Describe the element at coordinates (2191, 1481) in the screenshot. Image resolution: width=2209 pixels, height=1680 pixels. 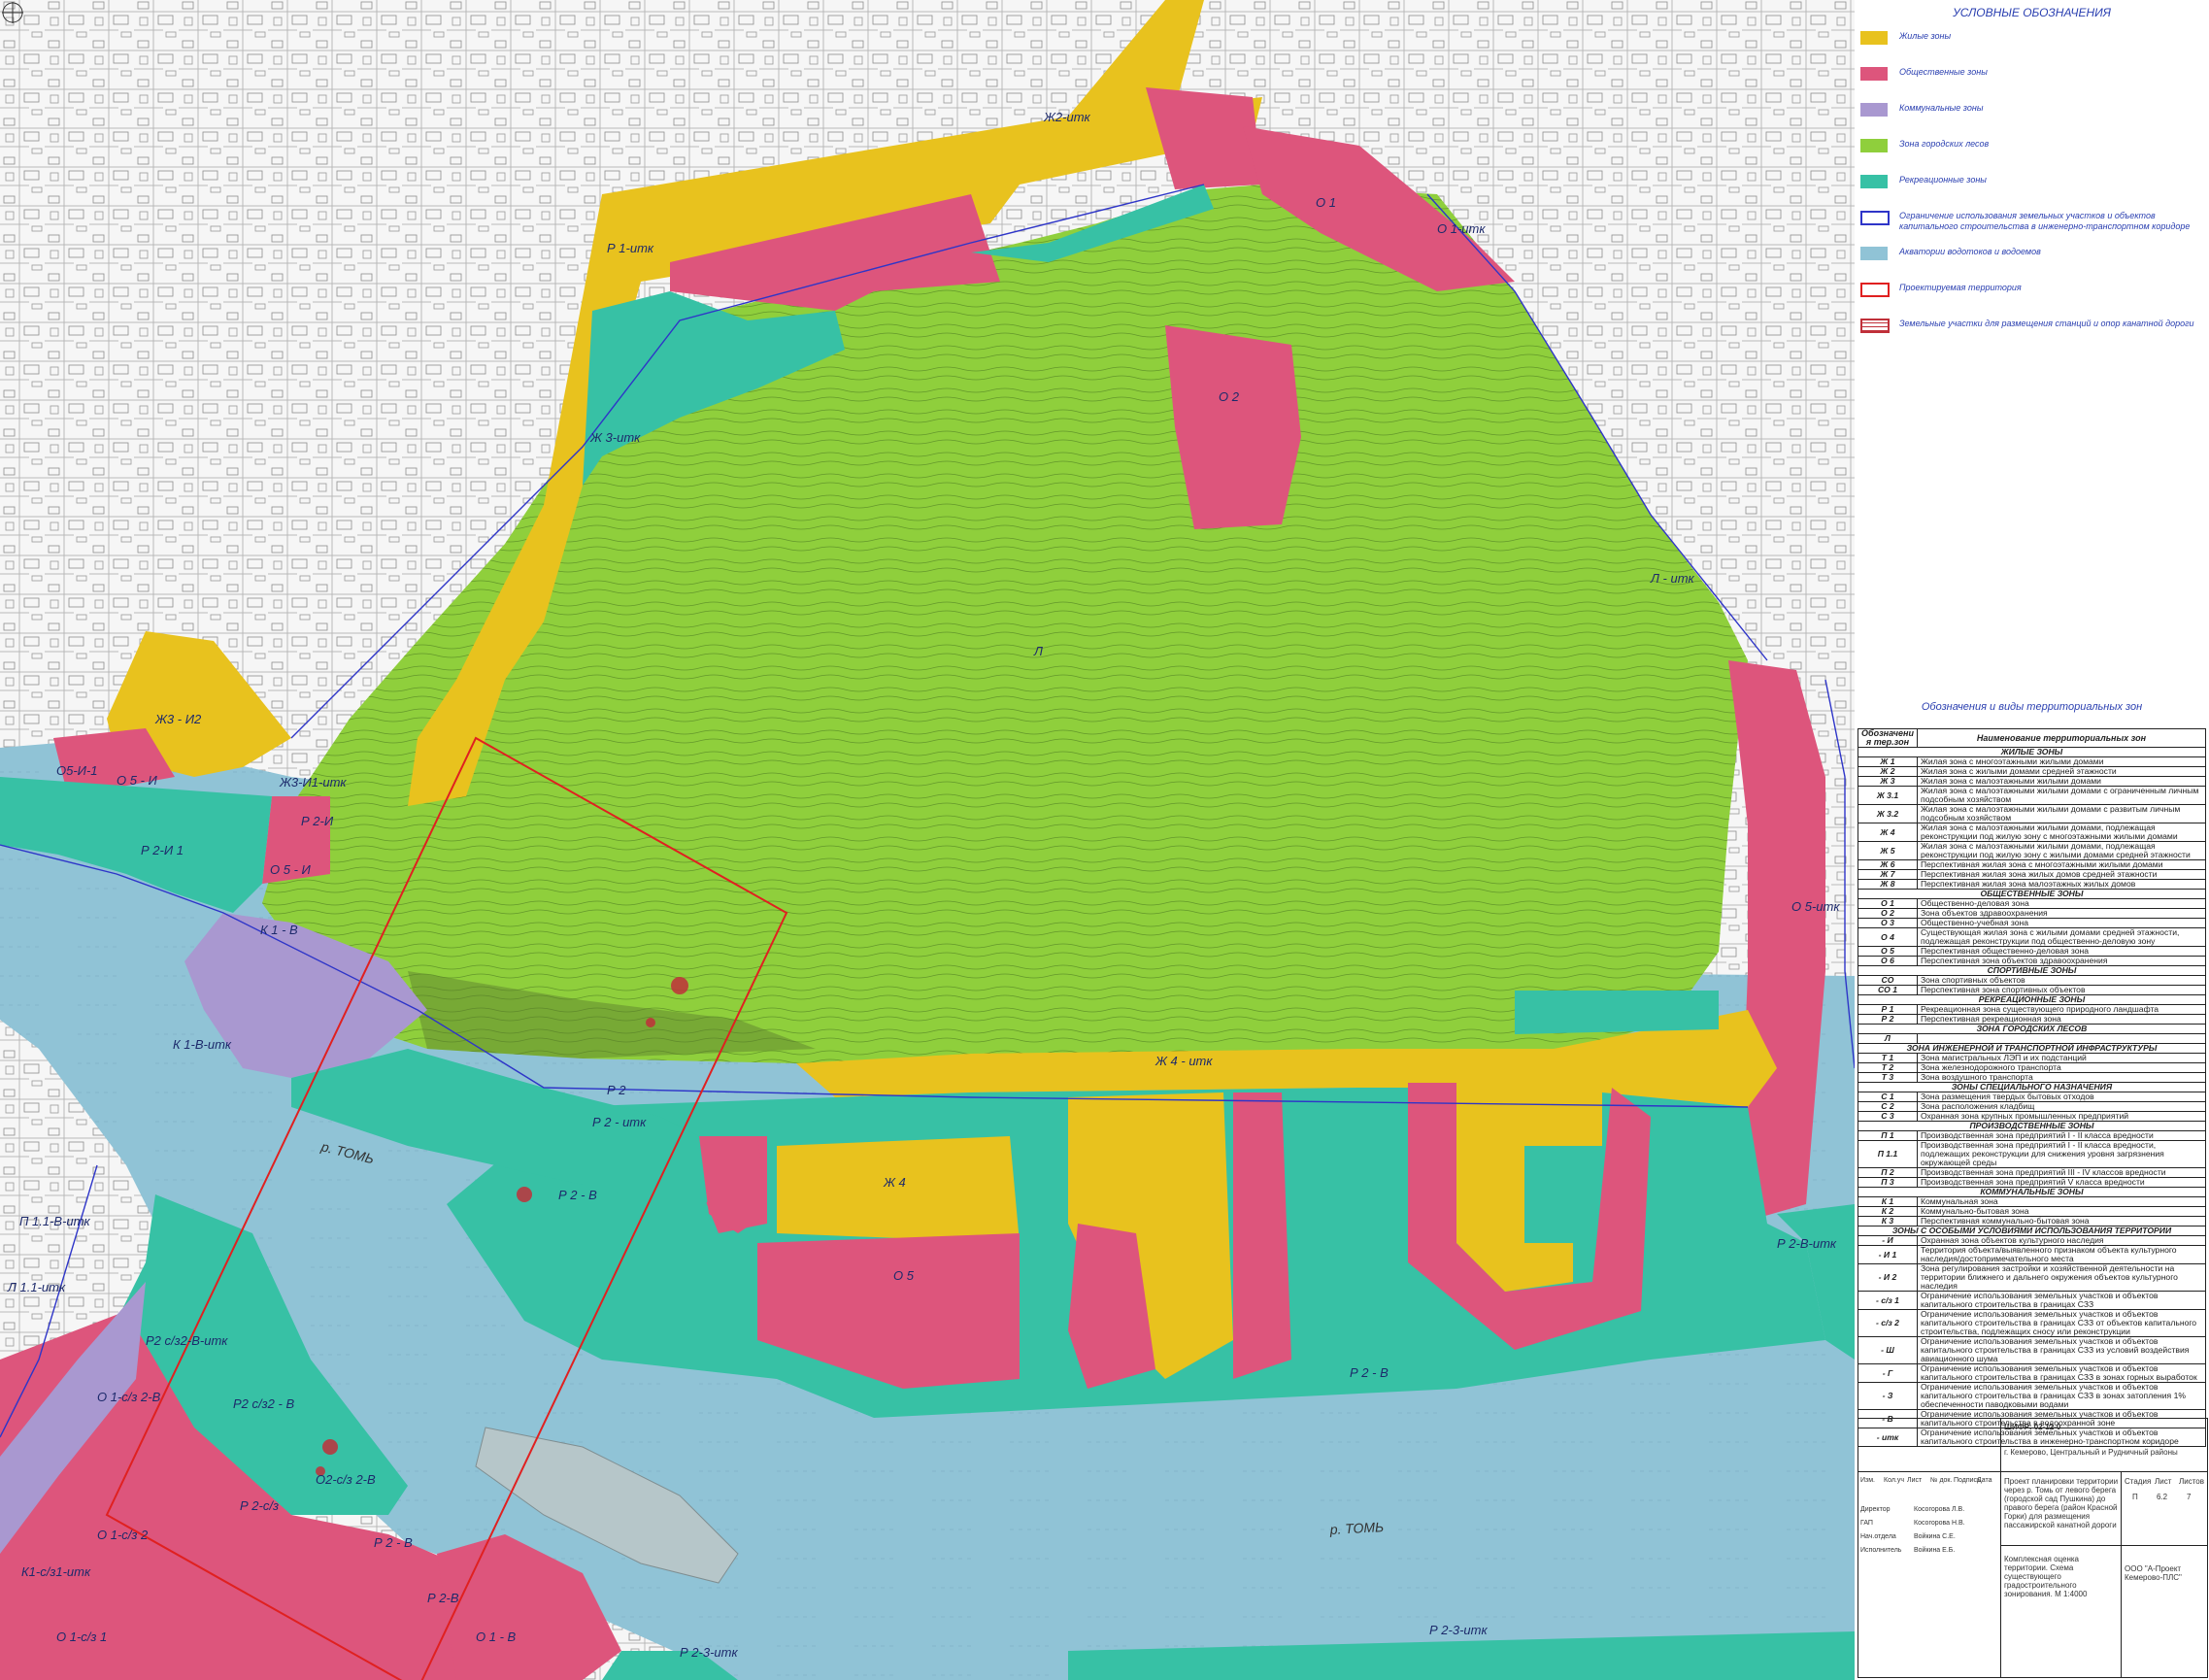
I see `stamp-sheets-label: Листов` at that location.